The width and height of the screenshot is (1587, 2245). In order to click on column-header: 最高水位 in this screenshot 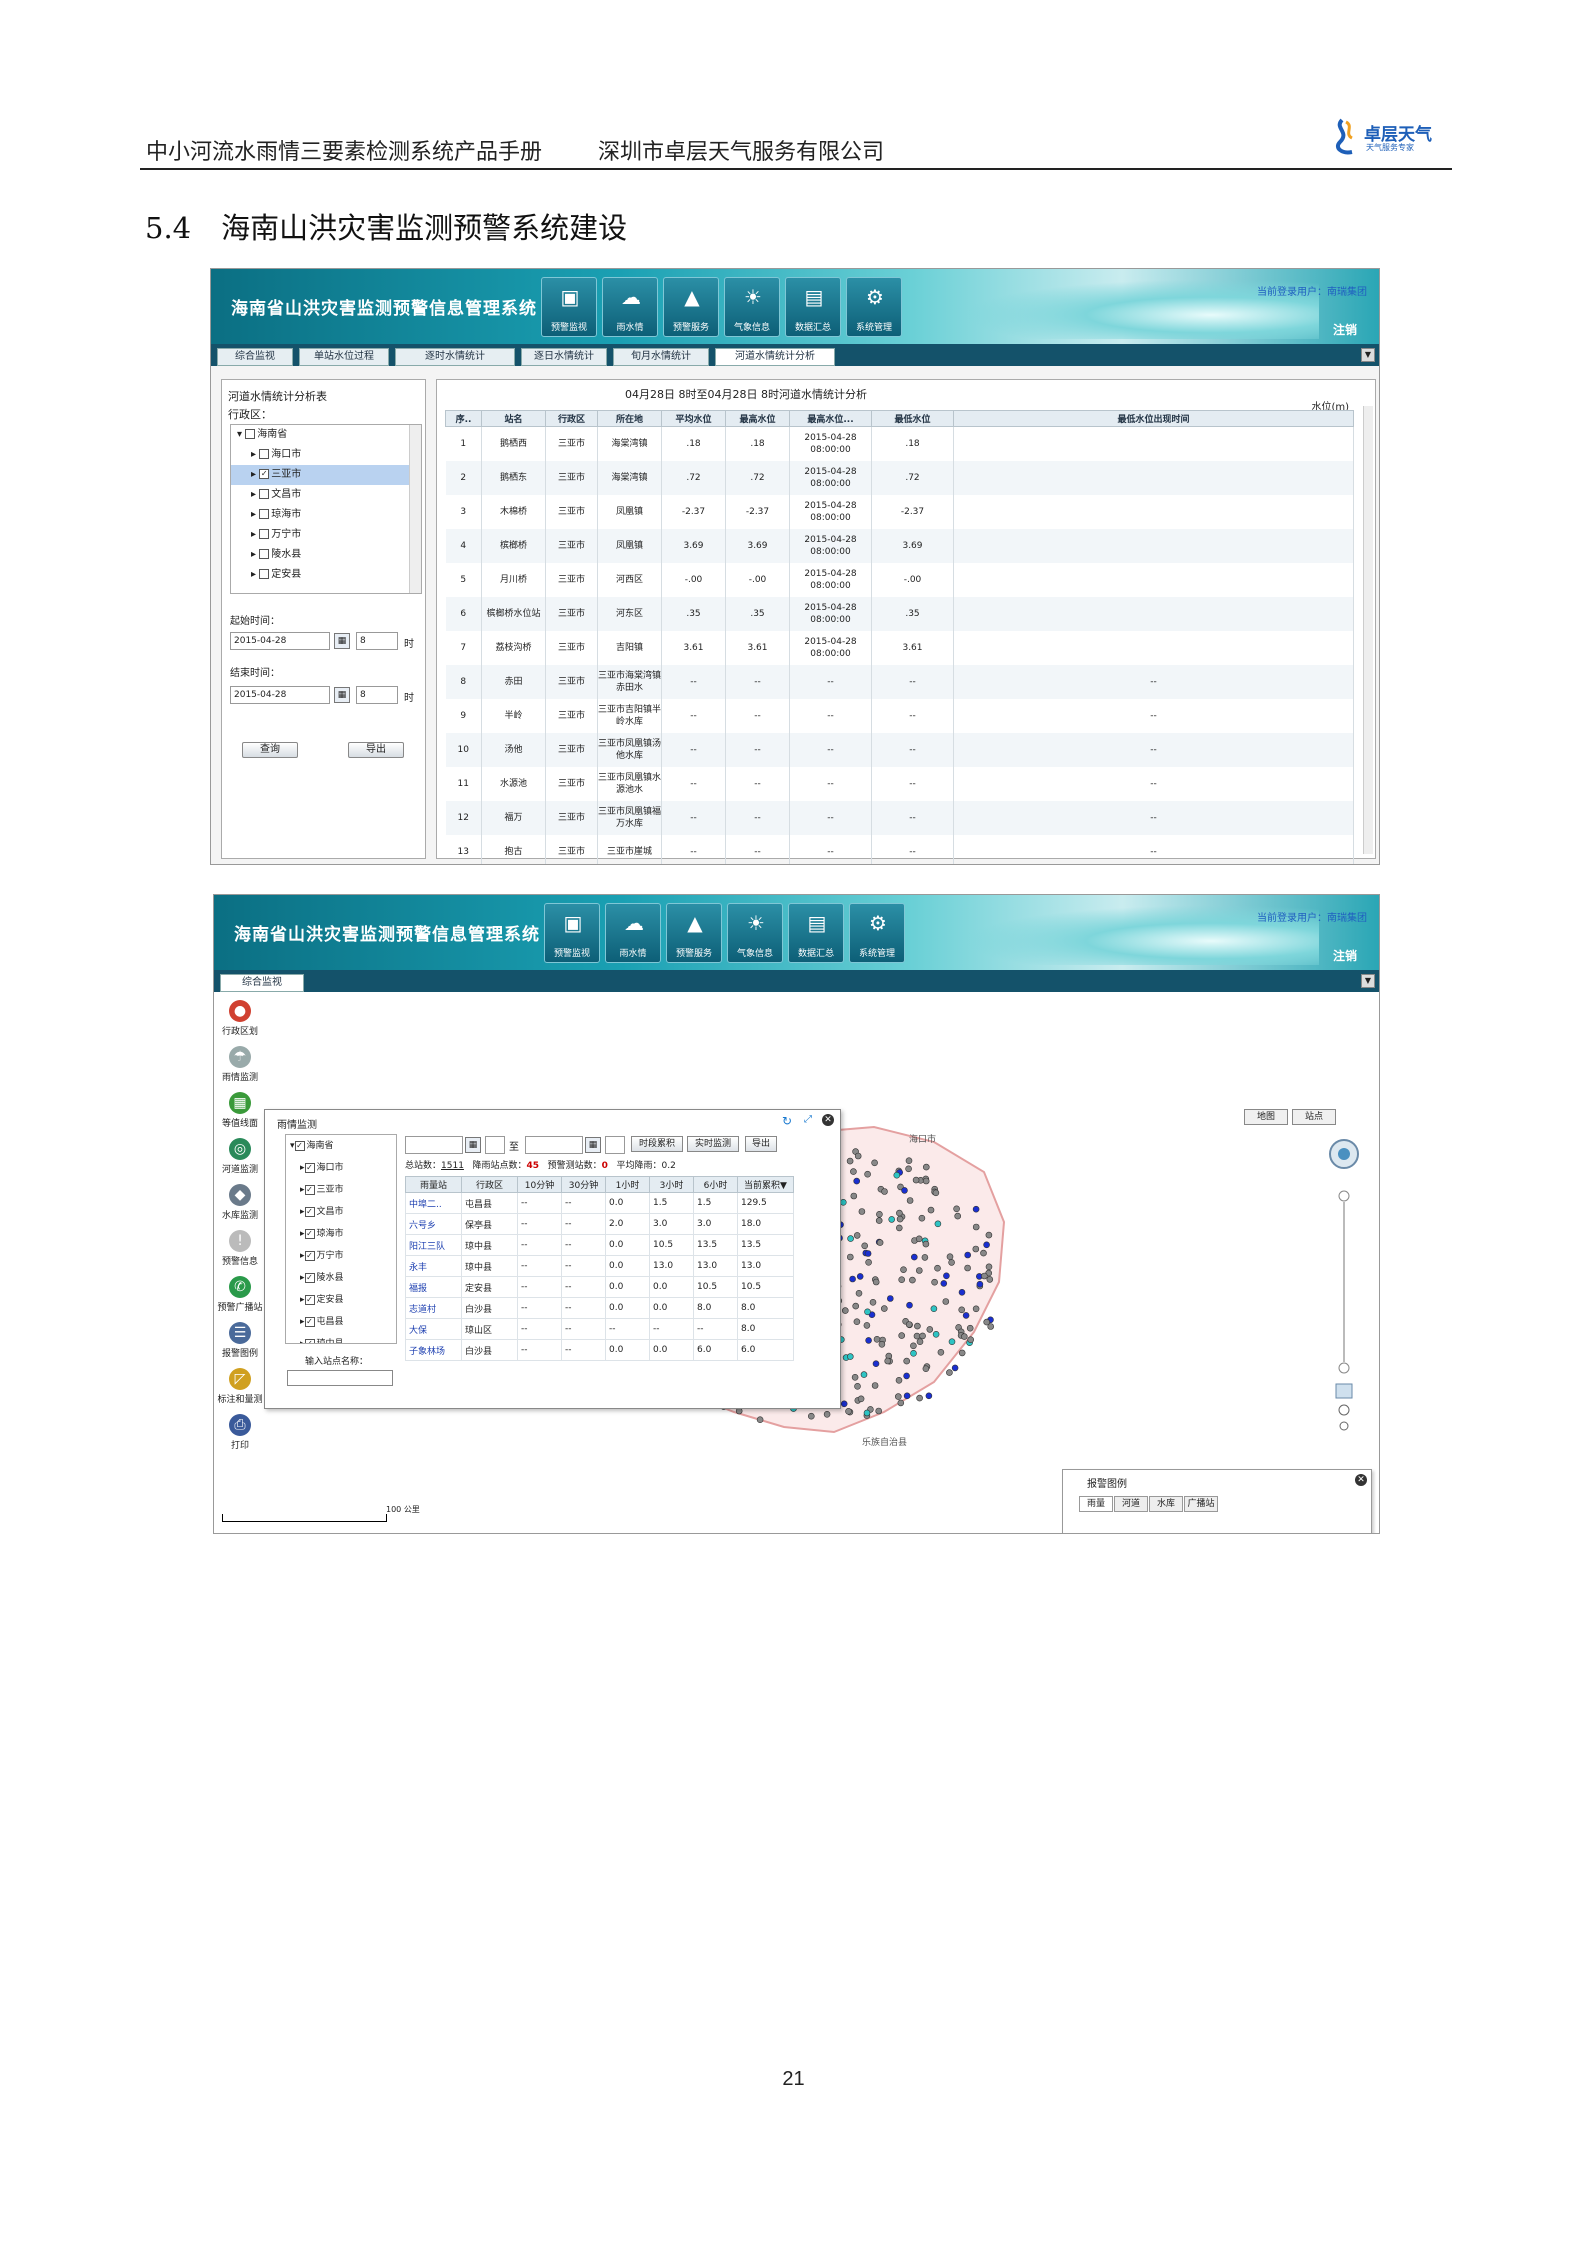, I will do `click(757, 418)`.